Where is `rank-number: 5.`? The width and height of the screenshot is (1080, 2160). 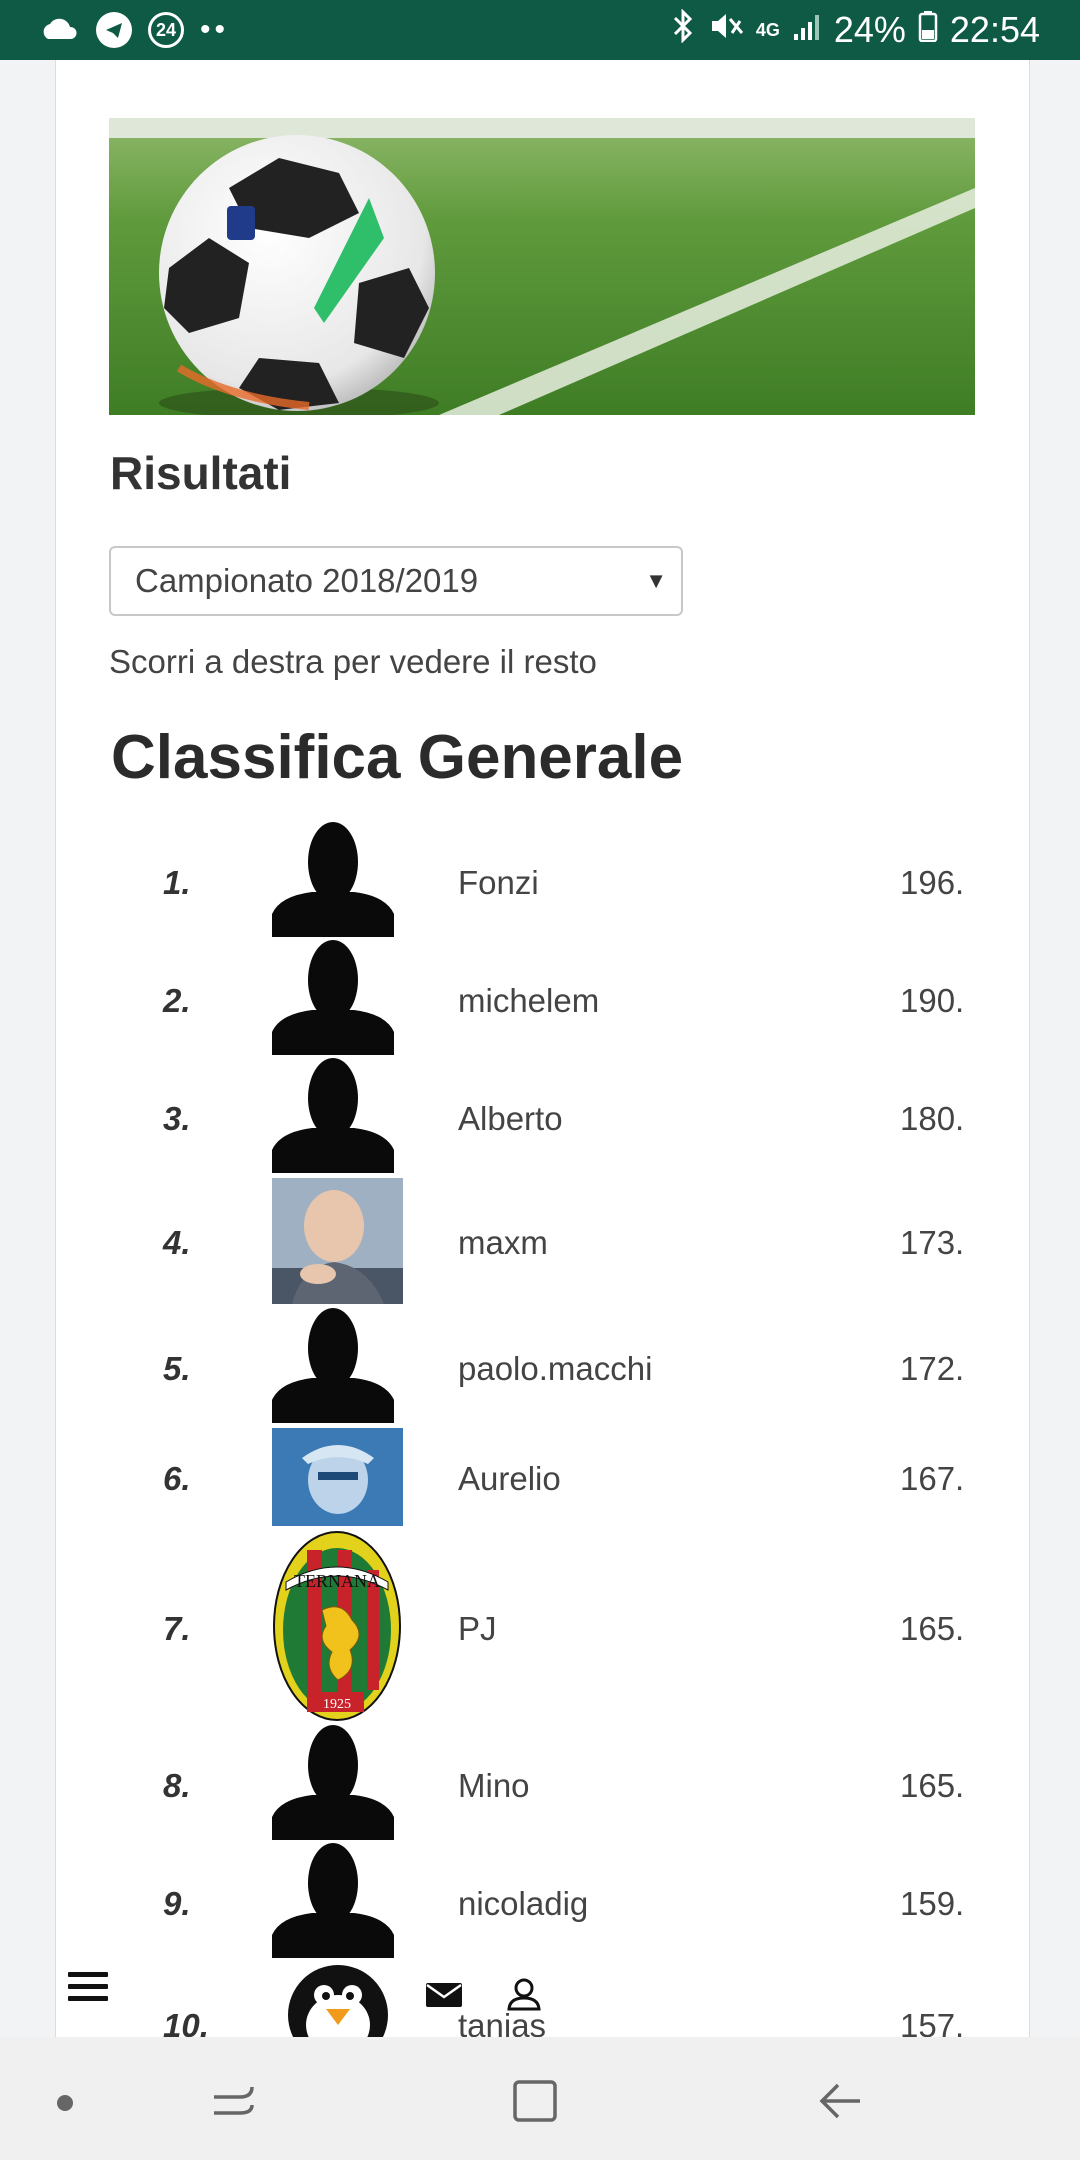
rank-number: 5. is located at coordinates (177, 1368).